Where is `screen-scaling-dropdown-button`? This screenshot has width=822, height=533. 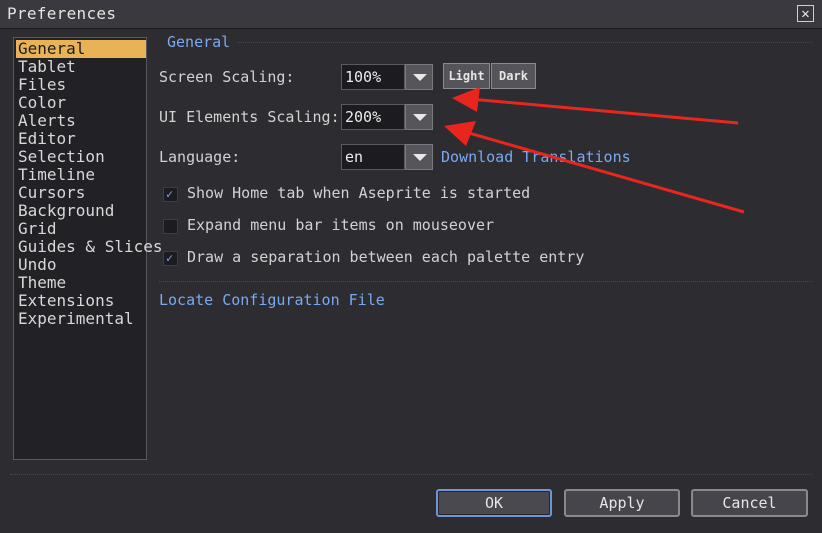
screen-scaling-dropdown-button is located at coordinates (419, 77).